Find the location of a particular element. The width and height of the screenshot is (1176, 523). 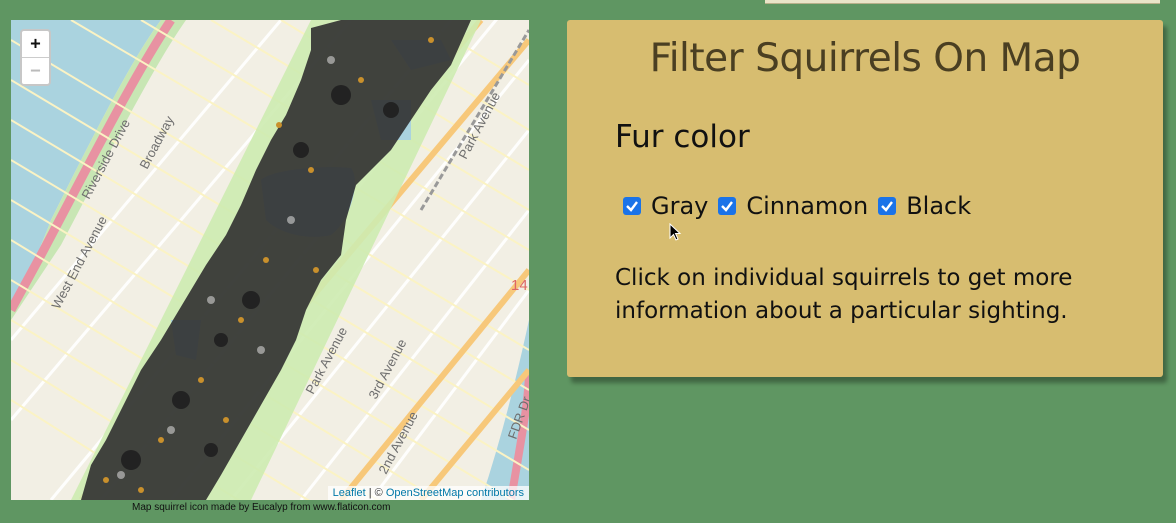

fur-color-heading: Fur color is located at coordinates (682, 137).